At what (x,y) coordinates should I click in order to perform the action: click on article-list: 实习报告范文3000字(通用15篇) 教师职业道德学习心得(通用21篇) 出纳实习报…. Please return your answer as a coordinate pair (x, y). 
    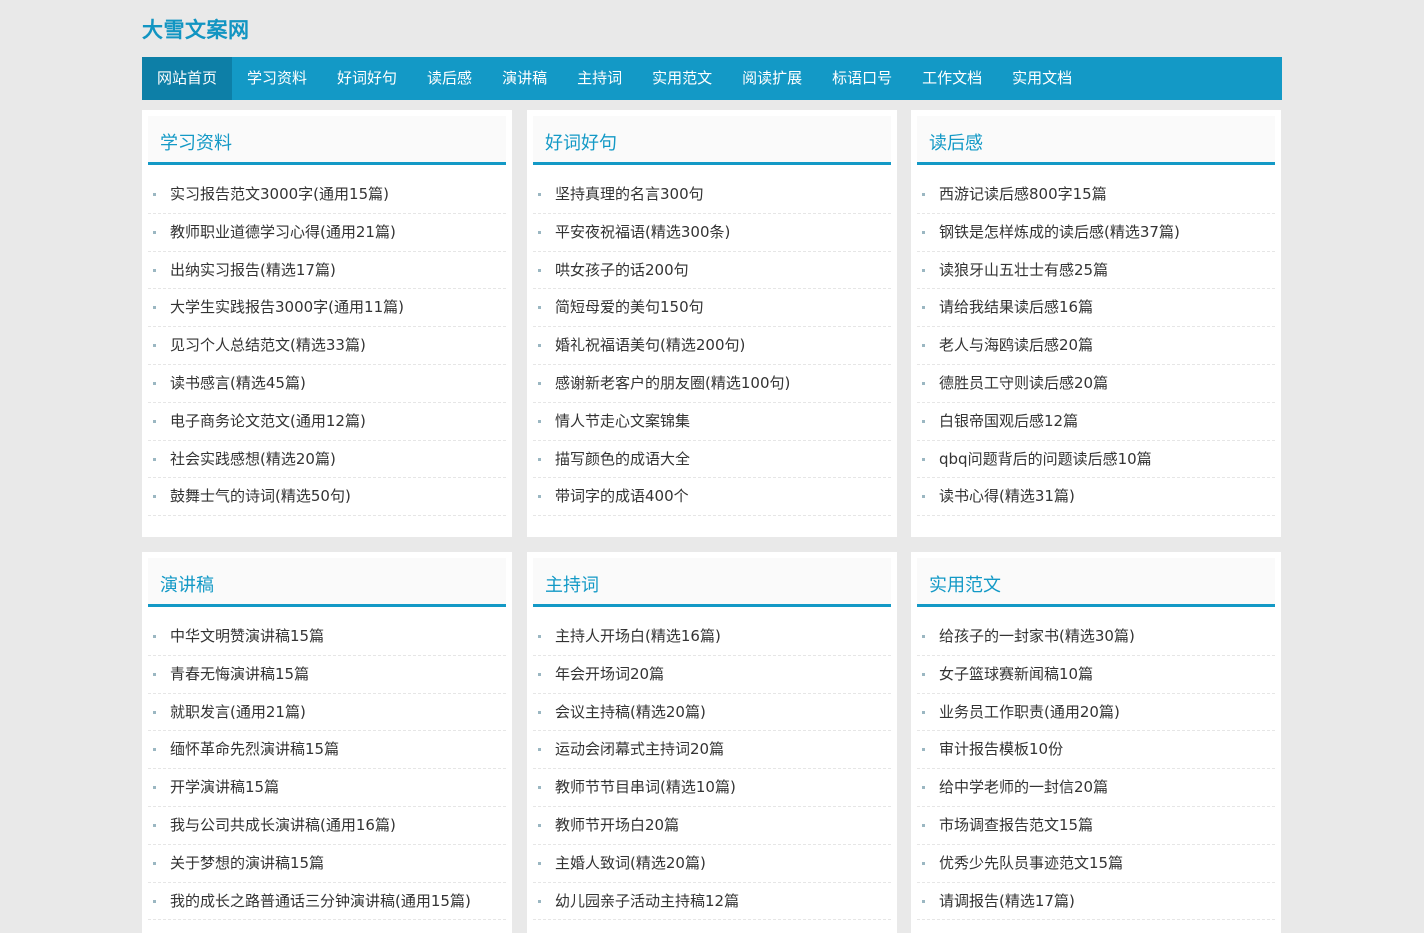
    Looking at the image, I should click on (327, 346).